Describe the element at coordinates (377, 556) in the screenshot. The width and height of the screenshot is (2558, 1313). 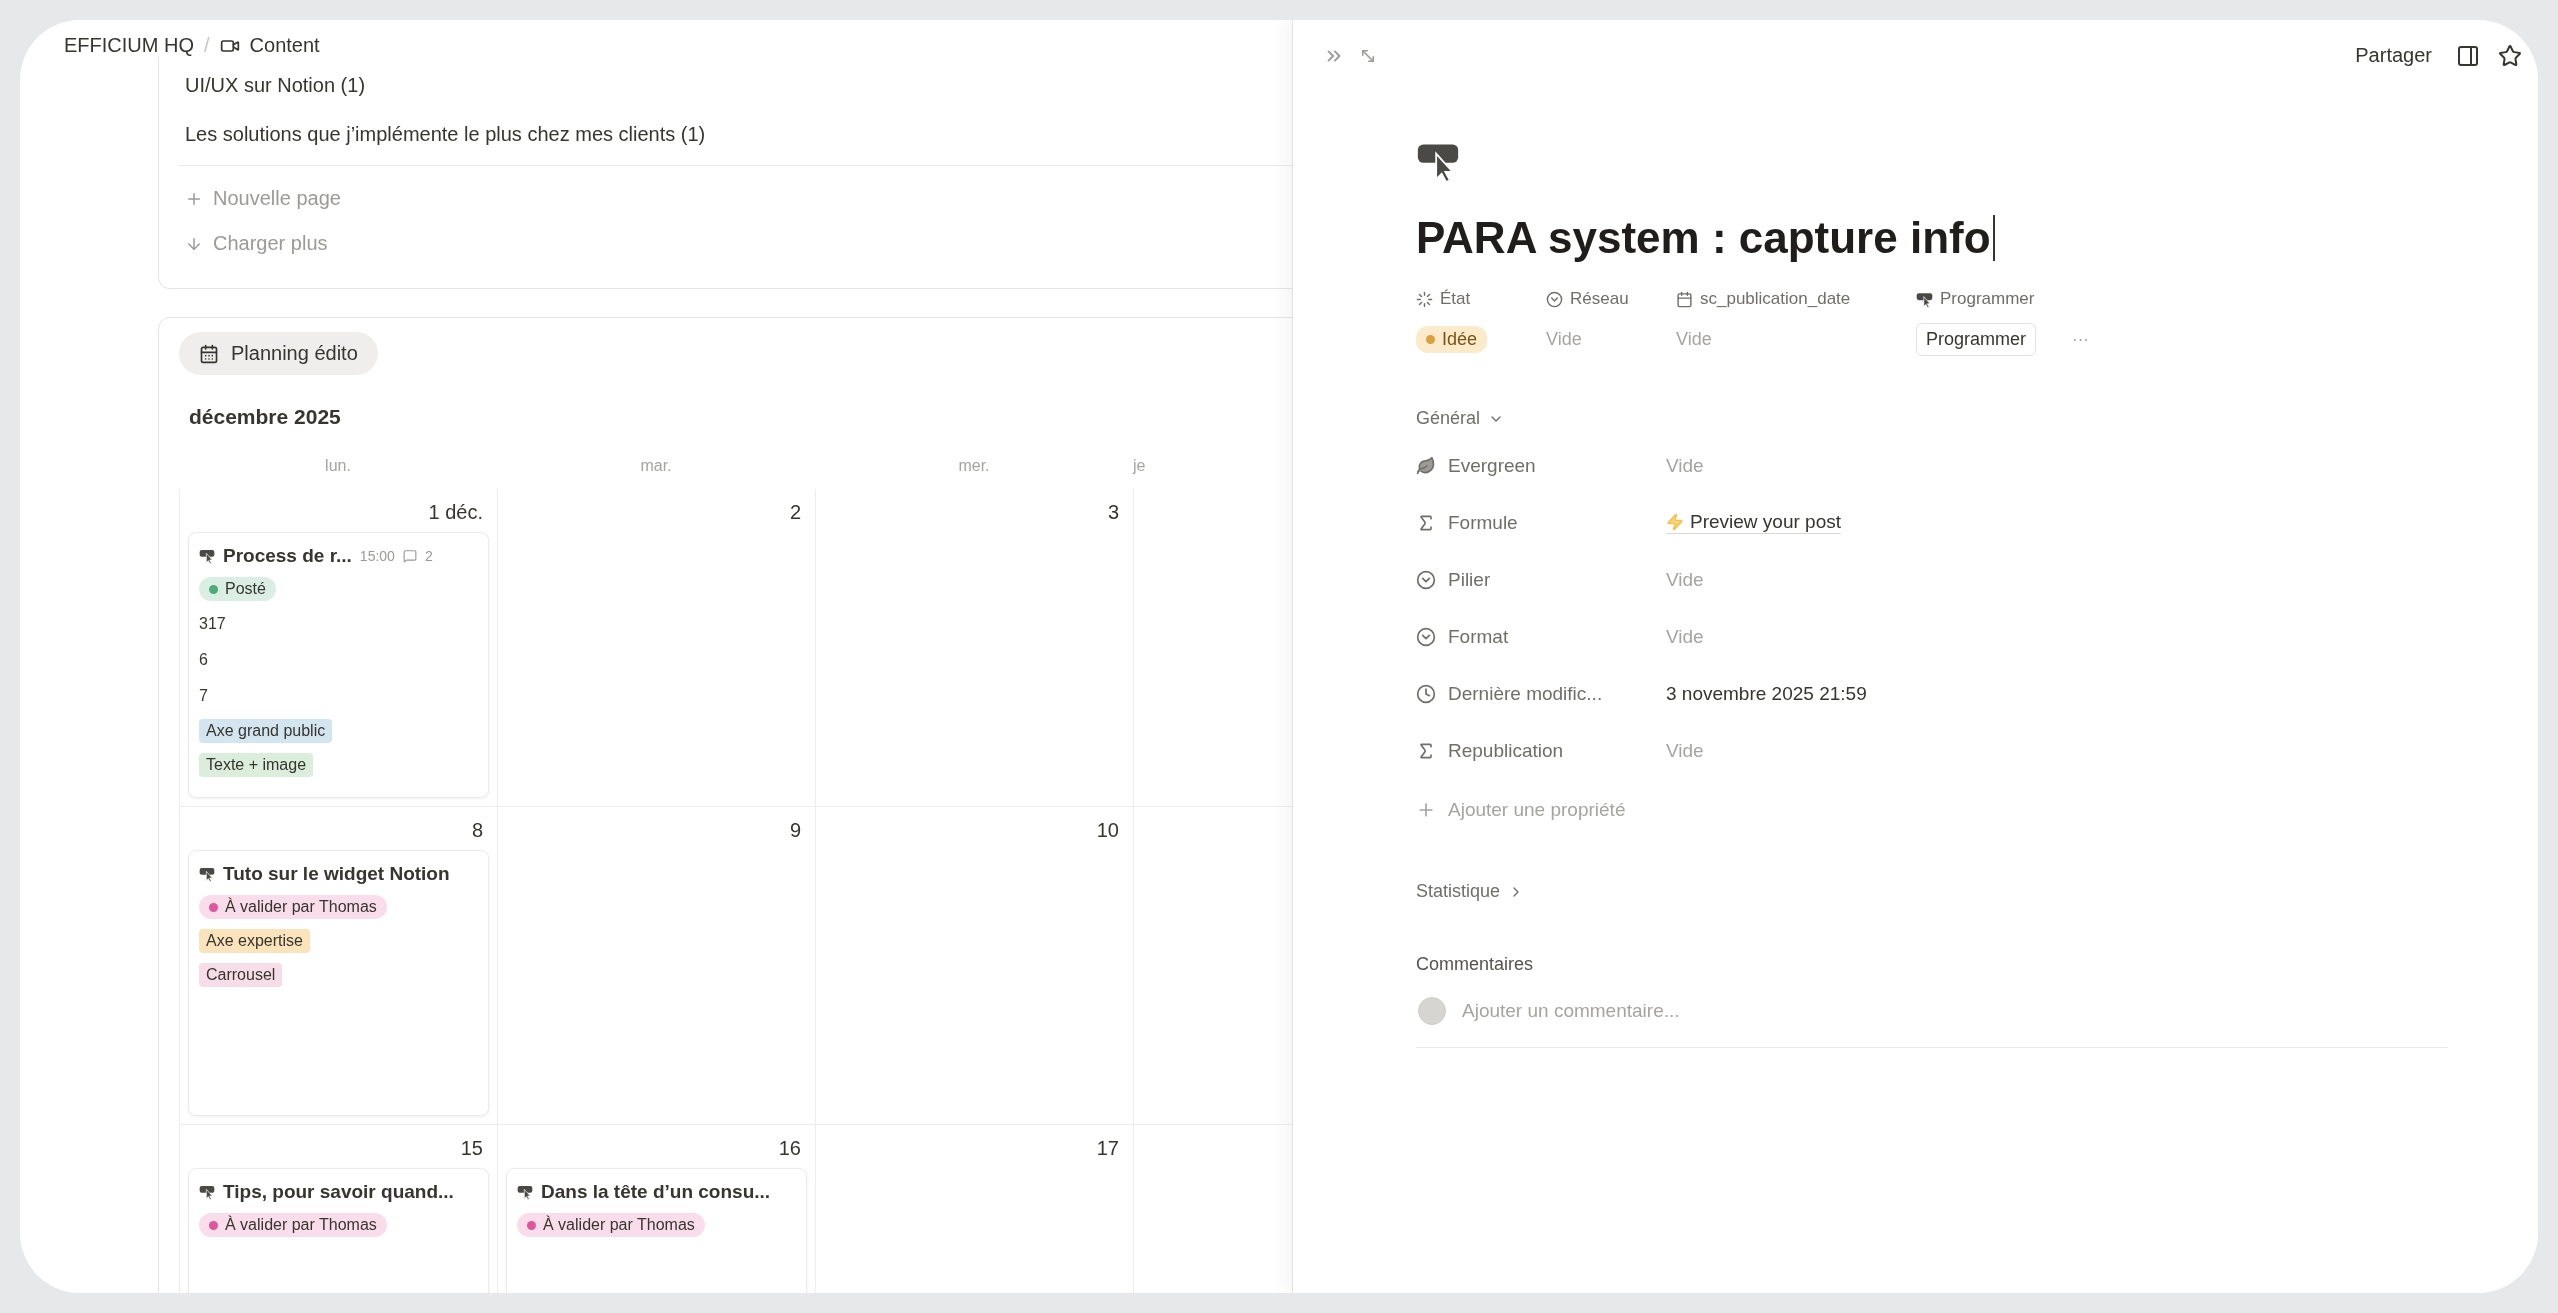
I see `event-time: 15:00` at that location.